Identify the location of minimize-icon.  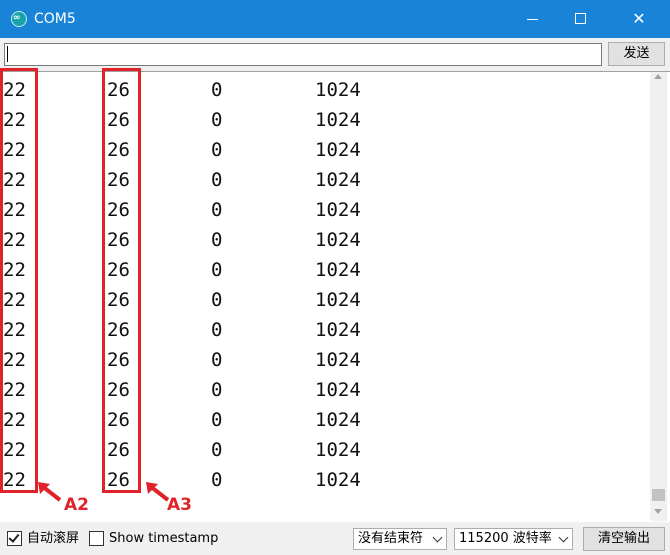
(532, 19).